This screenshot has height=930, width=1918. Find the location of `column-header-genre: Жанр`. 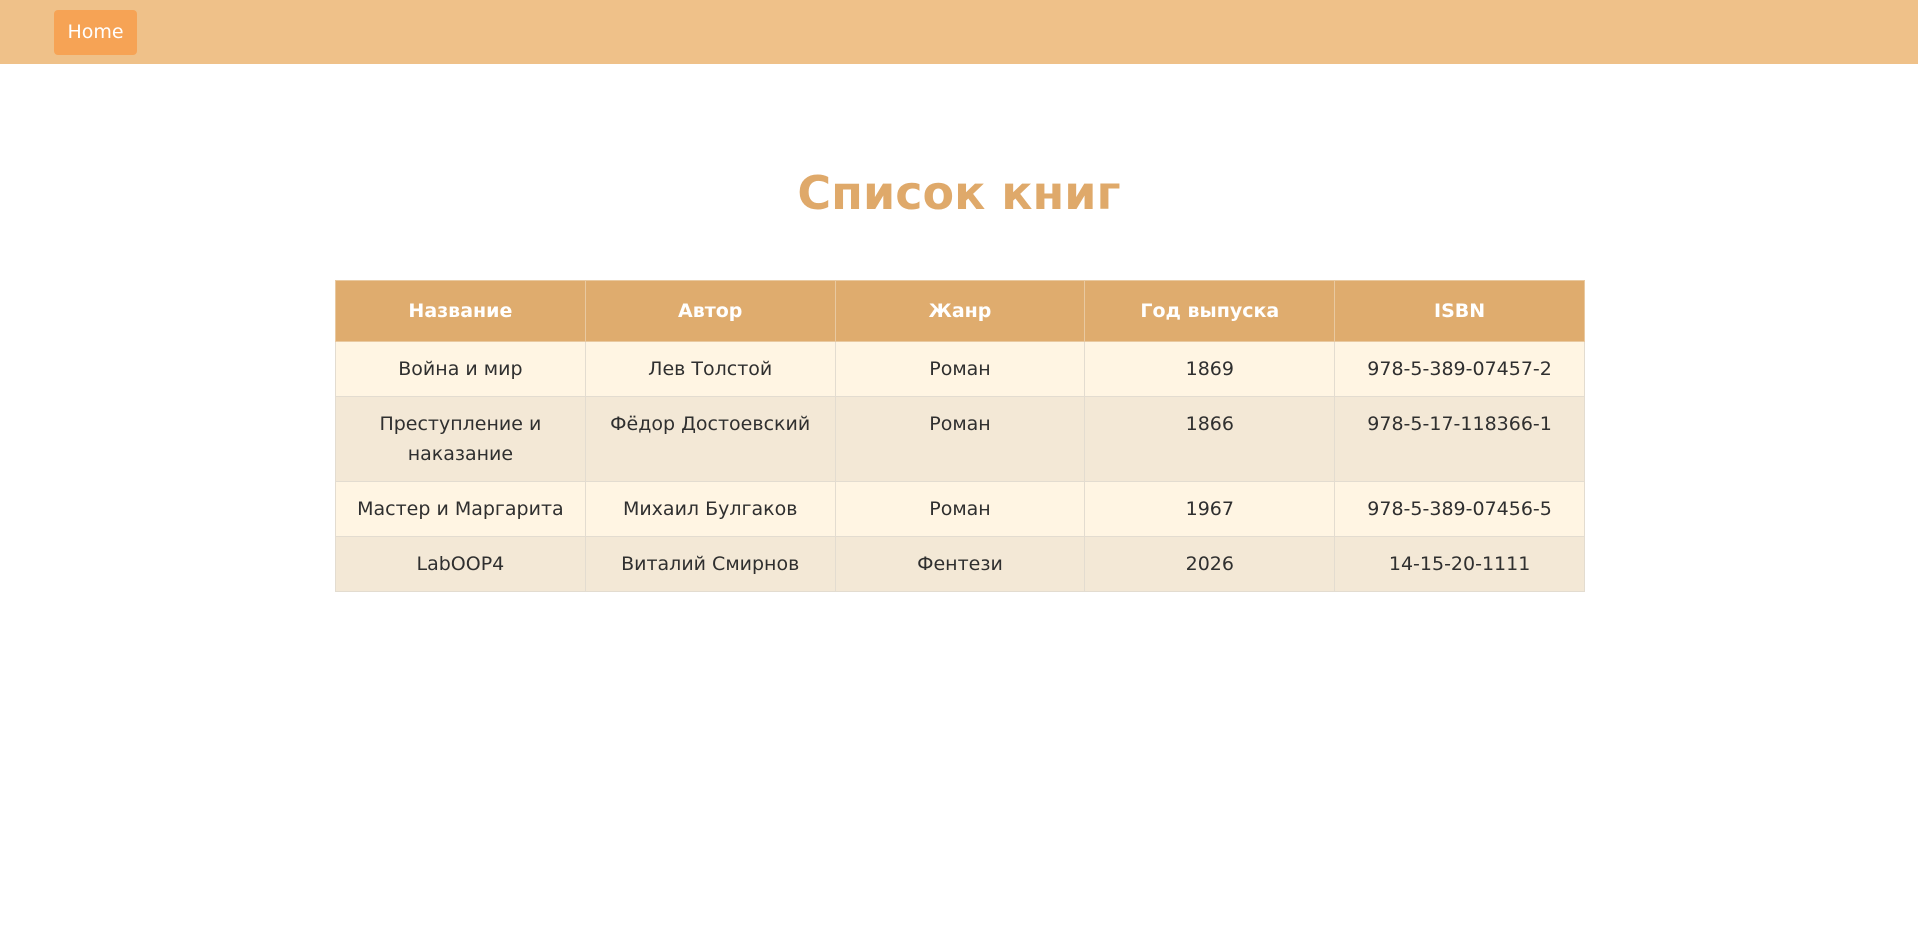

column-header-genre: Жанр is located at coordinates (960, 311).